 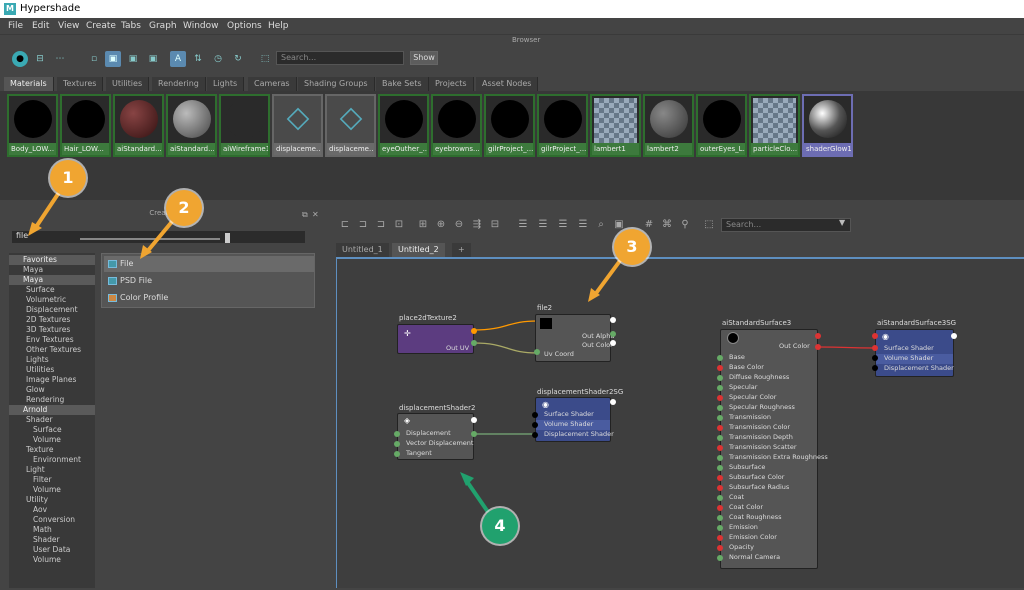 I want to click on tab-shading-groups: Shading Groups, so click(x=336, y=84).